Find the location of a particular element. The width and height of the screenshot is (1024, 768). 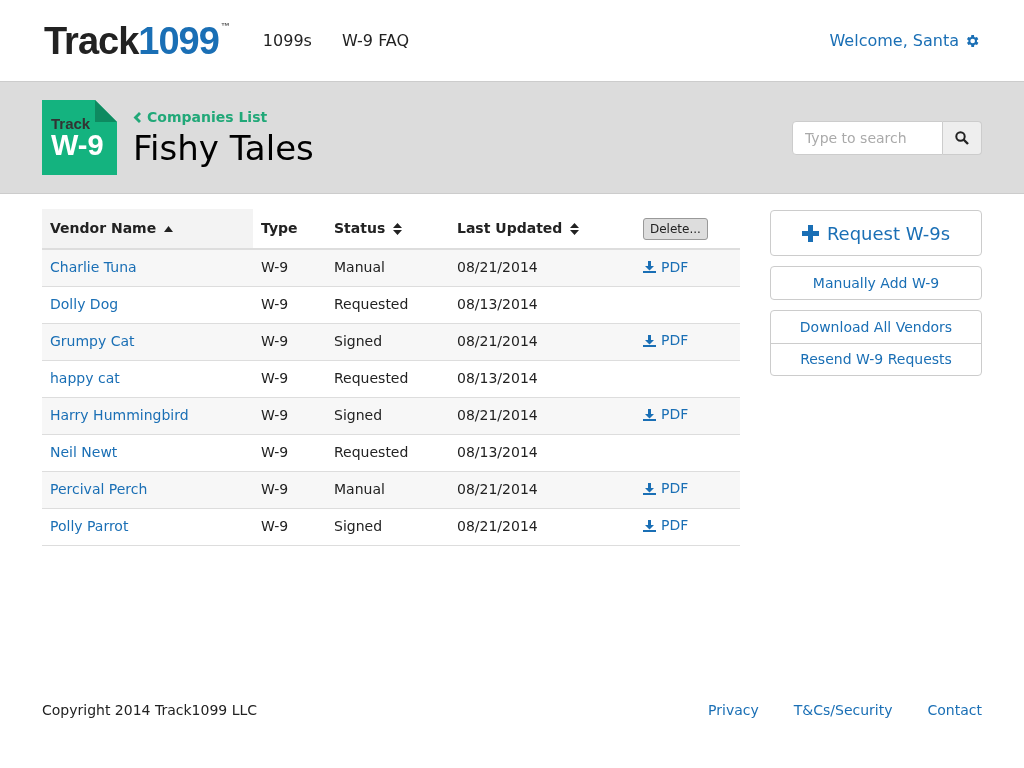

page-title: Fishy Tales is located at coordinates (223, 148).